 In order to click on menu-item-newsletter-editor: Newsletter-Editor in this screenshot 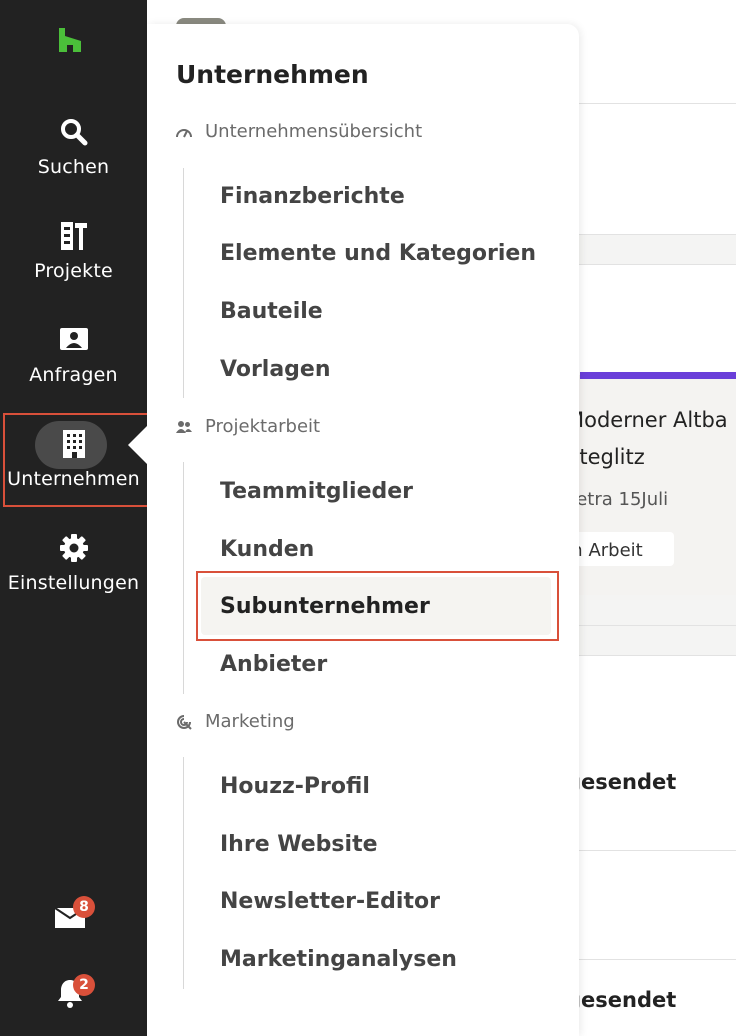, I will do `click(330, 901)`.